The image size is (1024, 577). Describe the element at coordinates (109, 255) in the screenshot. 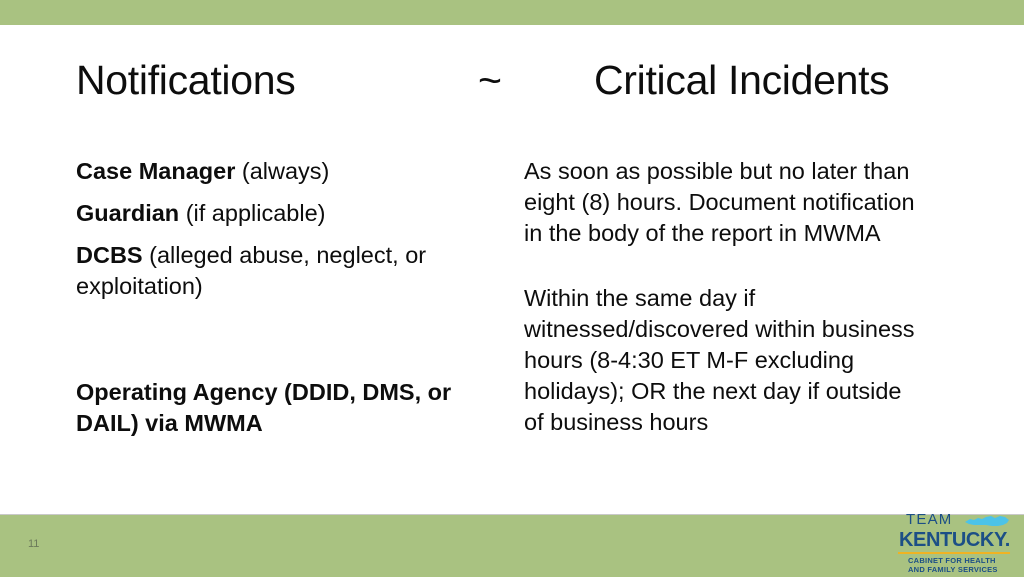

I see `left-item-dcbs-label: DCBS` at that location.